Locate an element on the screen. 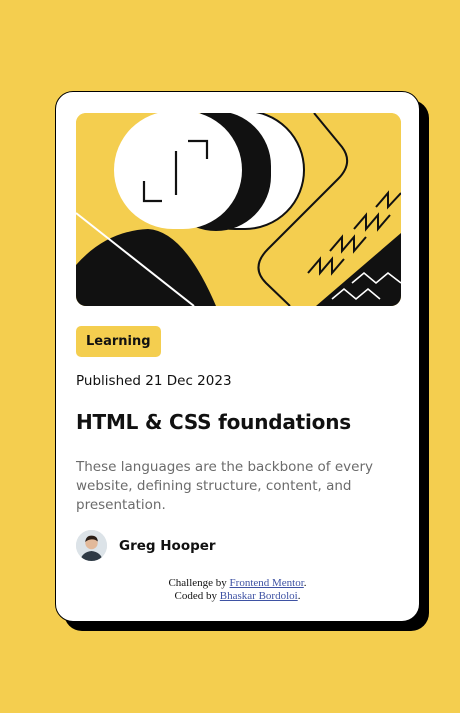 The width and height of the screenshot is (460, 713). frontend-mentor-link: Frontend Mentor is located at coordinates (267, 583).